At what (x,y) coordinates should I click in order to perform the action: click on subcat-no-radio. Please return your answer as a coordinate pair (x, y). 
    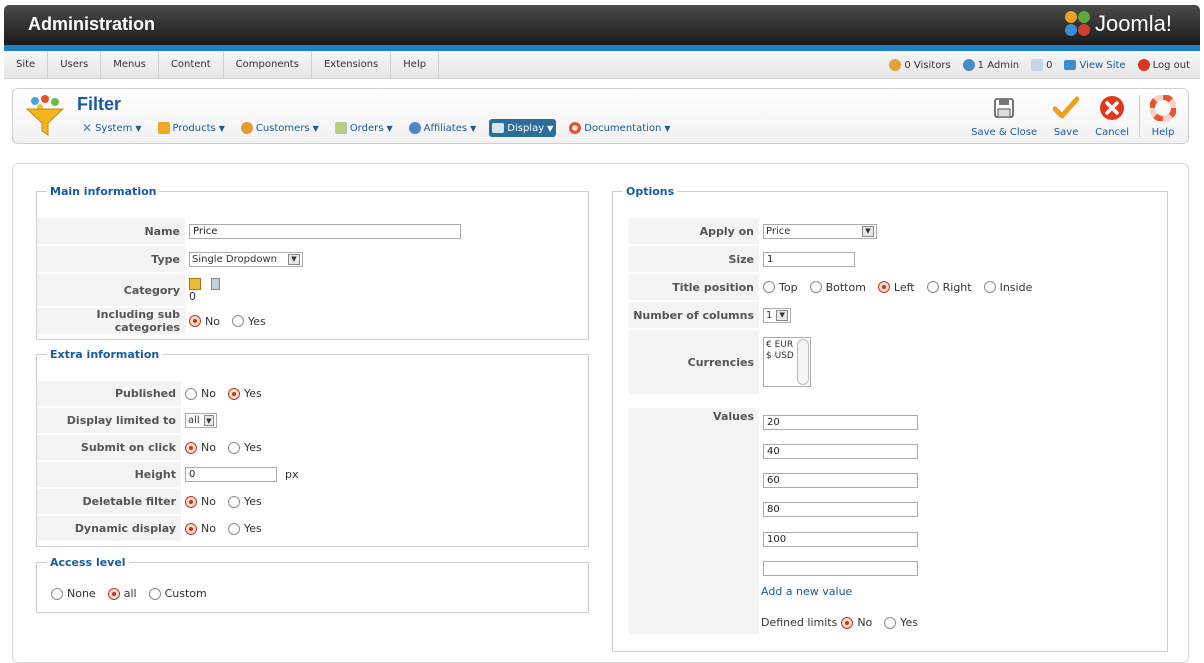
    Looking at the image, I should click on (195, 321).